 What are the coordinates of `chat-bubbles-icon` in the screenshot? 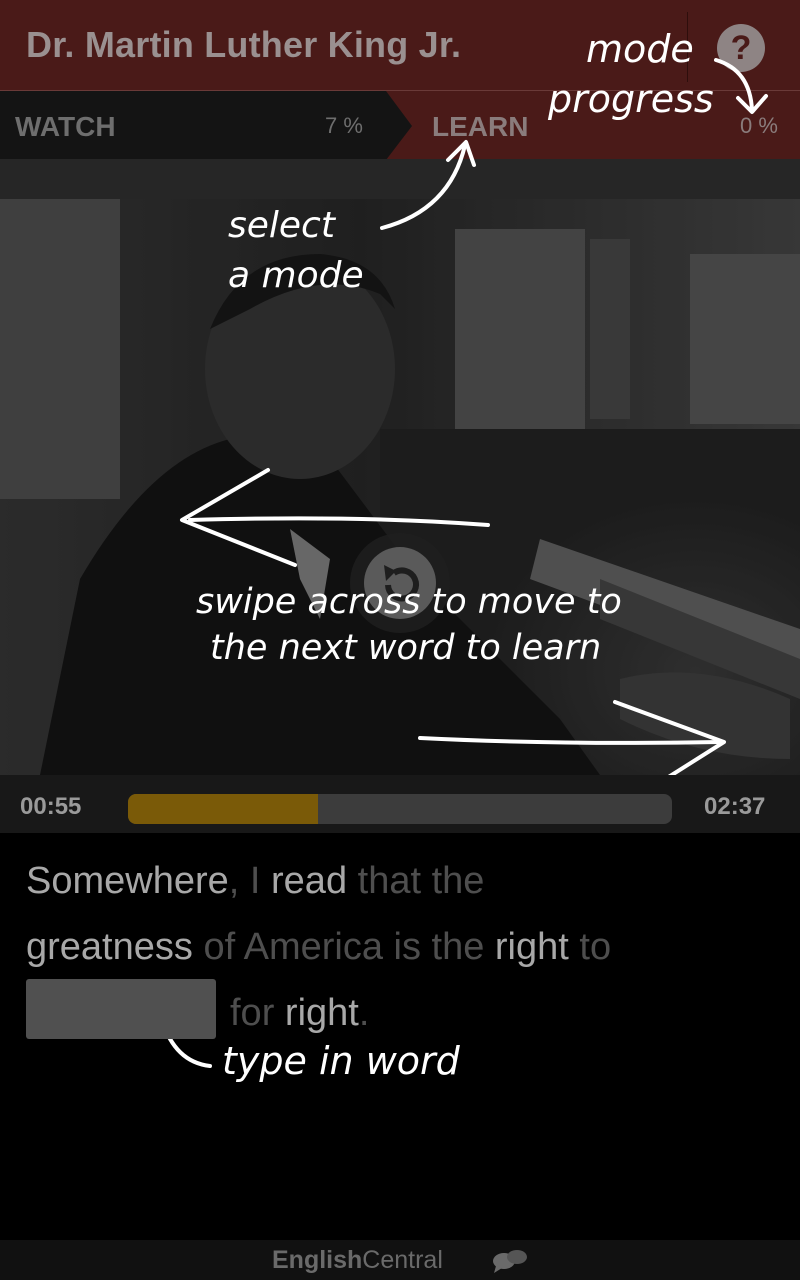 It's located at (510, 1261).